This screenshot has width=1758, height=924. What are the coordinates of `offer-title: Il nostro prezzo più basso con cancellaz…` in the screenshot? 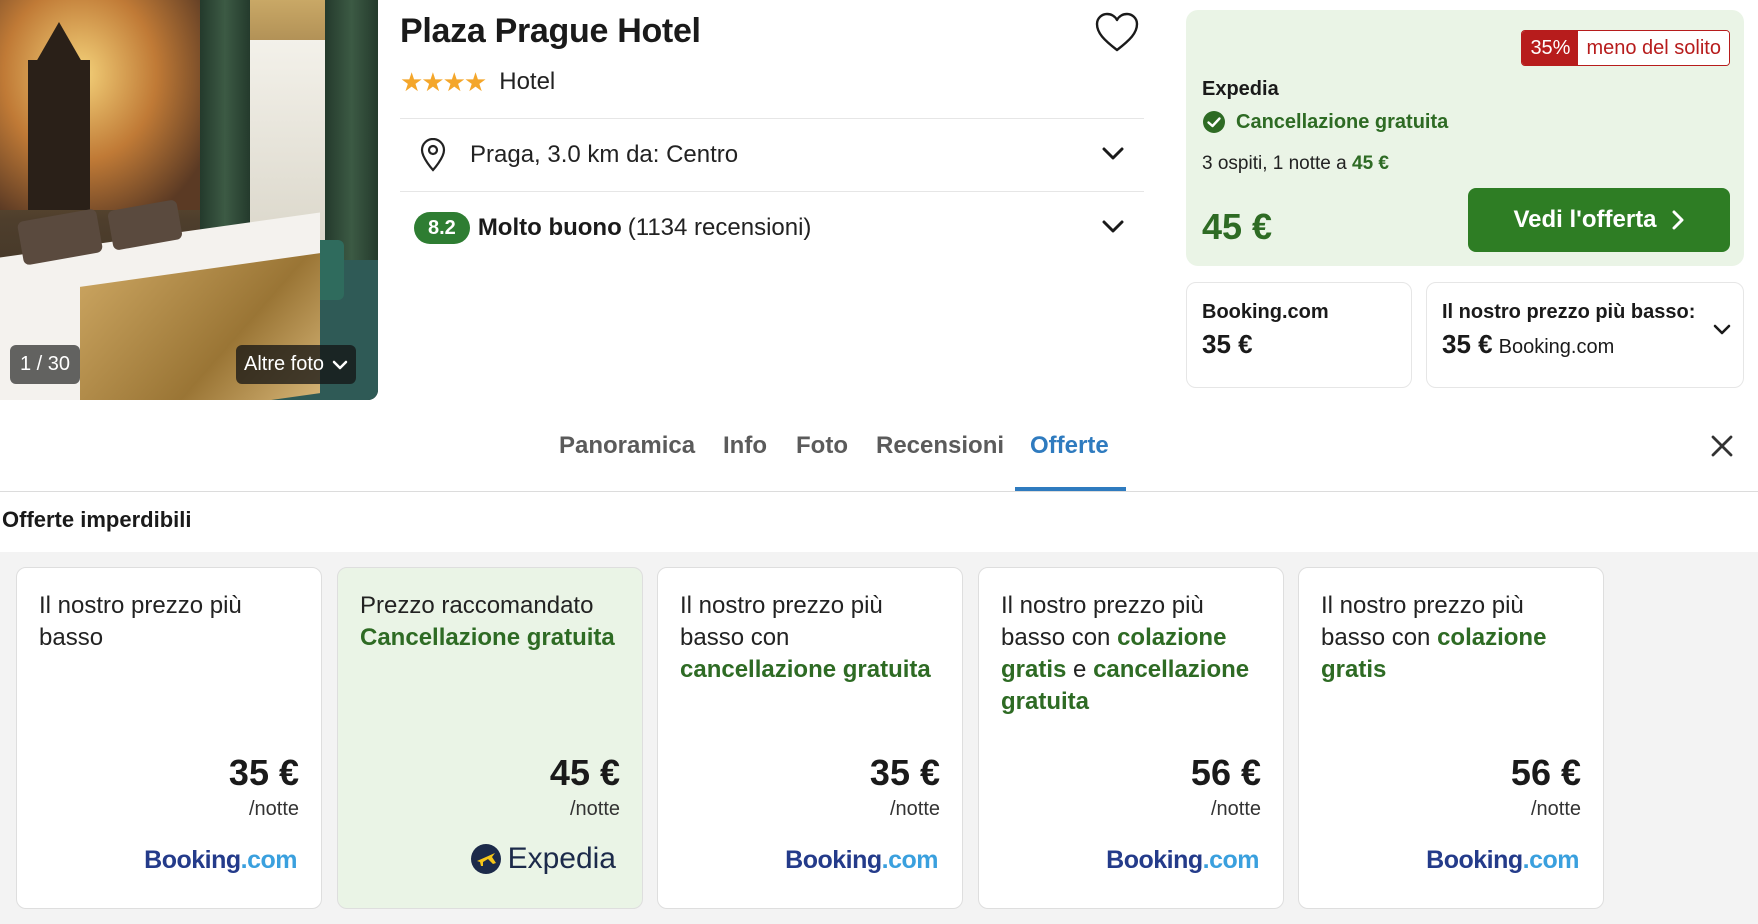 It's located at (813, 638).